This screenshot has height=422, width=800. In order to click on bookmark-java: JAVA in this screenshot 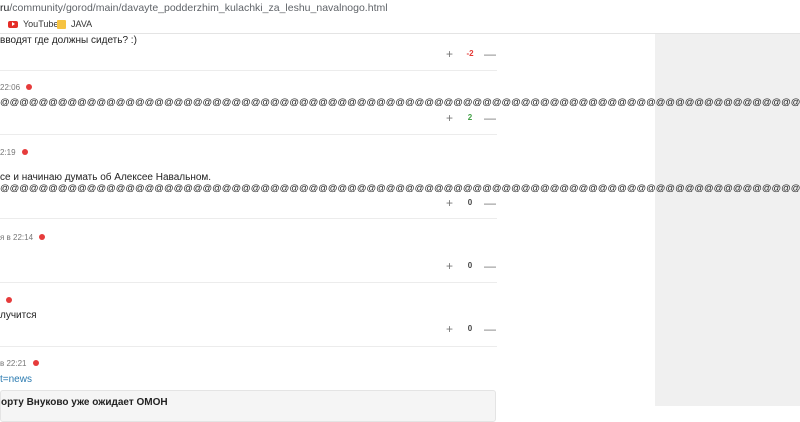, I will do `click(74, 24)`.